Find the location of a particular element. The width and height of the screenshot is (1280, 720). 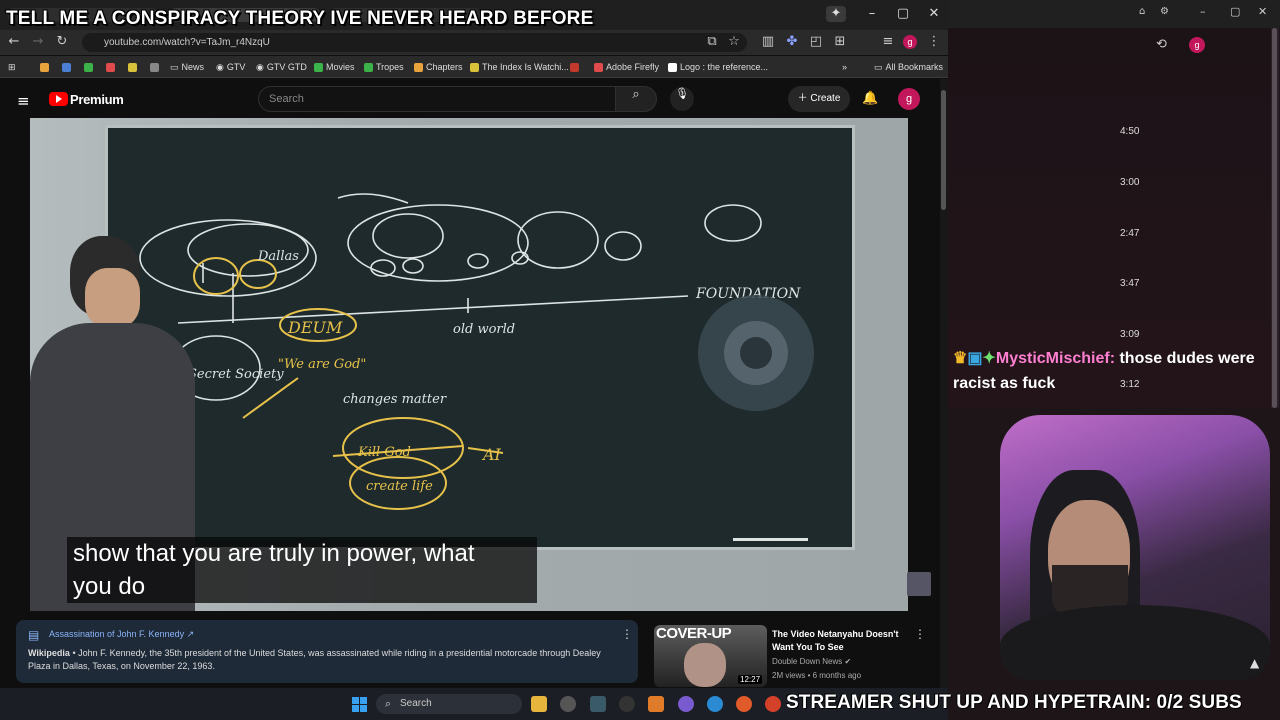

github-icon: ◉ is located at coordinates (260, 67).